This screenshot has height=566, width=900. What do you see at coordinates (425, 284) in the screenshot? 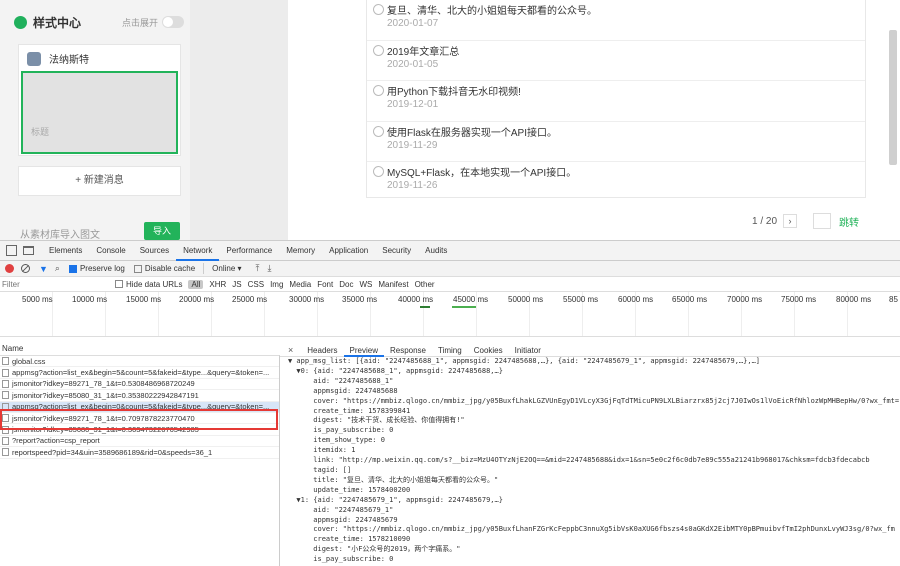
I see `filter-type-other: Other` at bounding box center [425, 284].